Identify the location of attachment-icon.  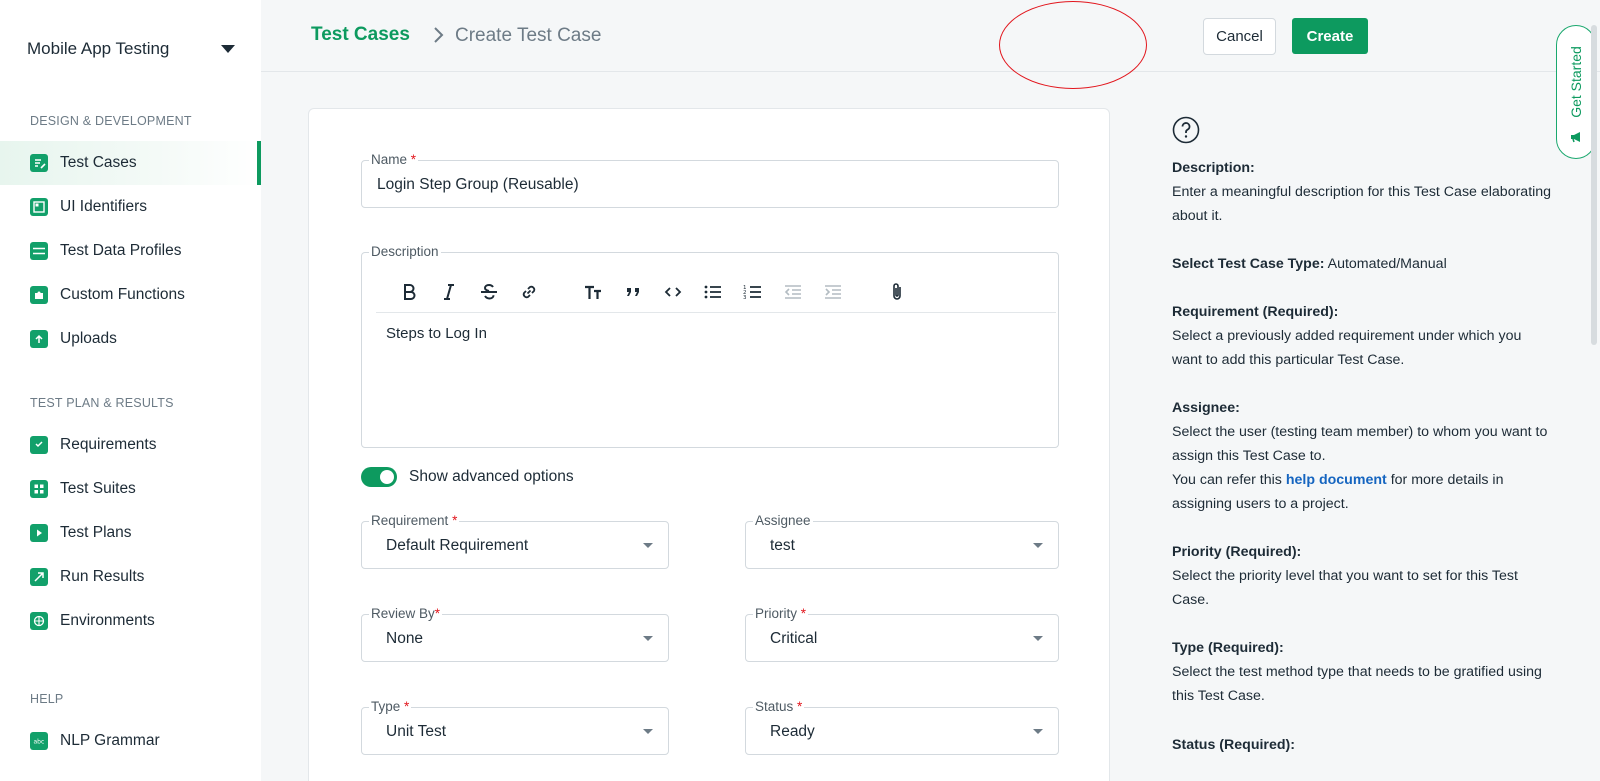
(897, 292).